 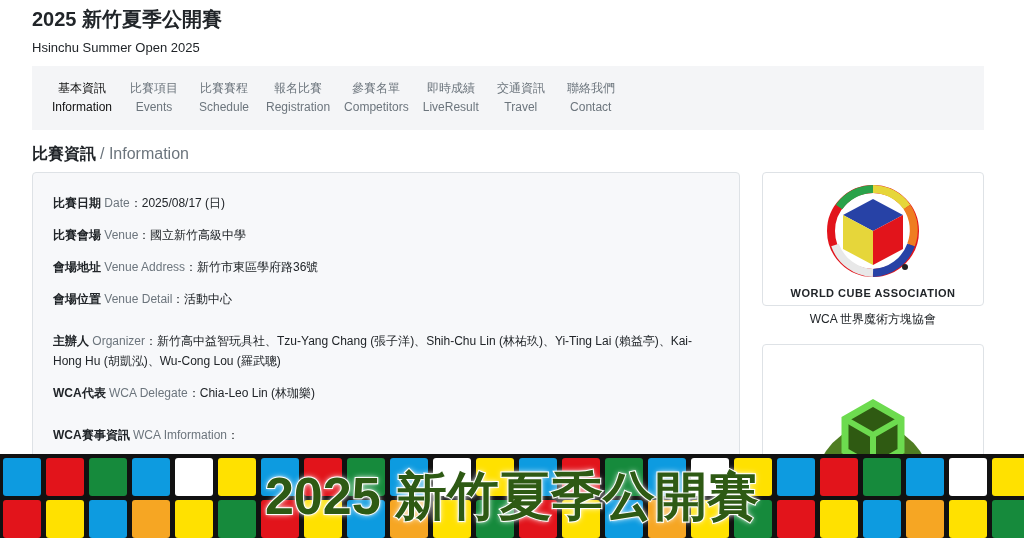 What do you see at coordinates (298, 97) in the screenshot?
I see `nav-tab: 報名比賽 Registration` at bounding box center [298, 97].